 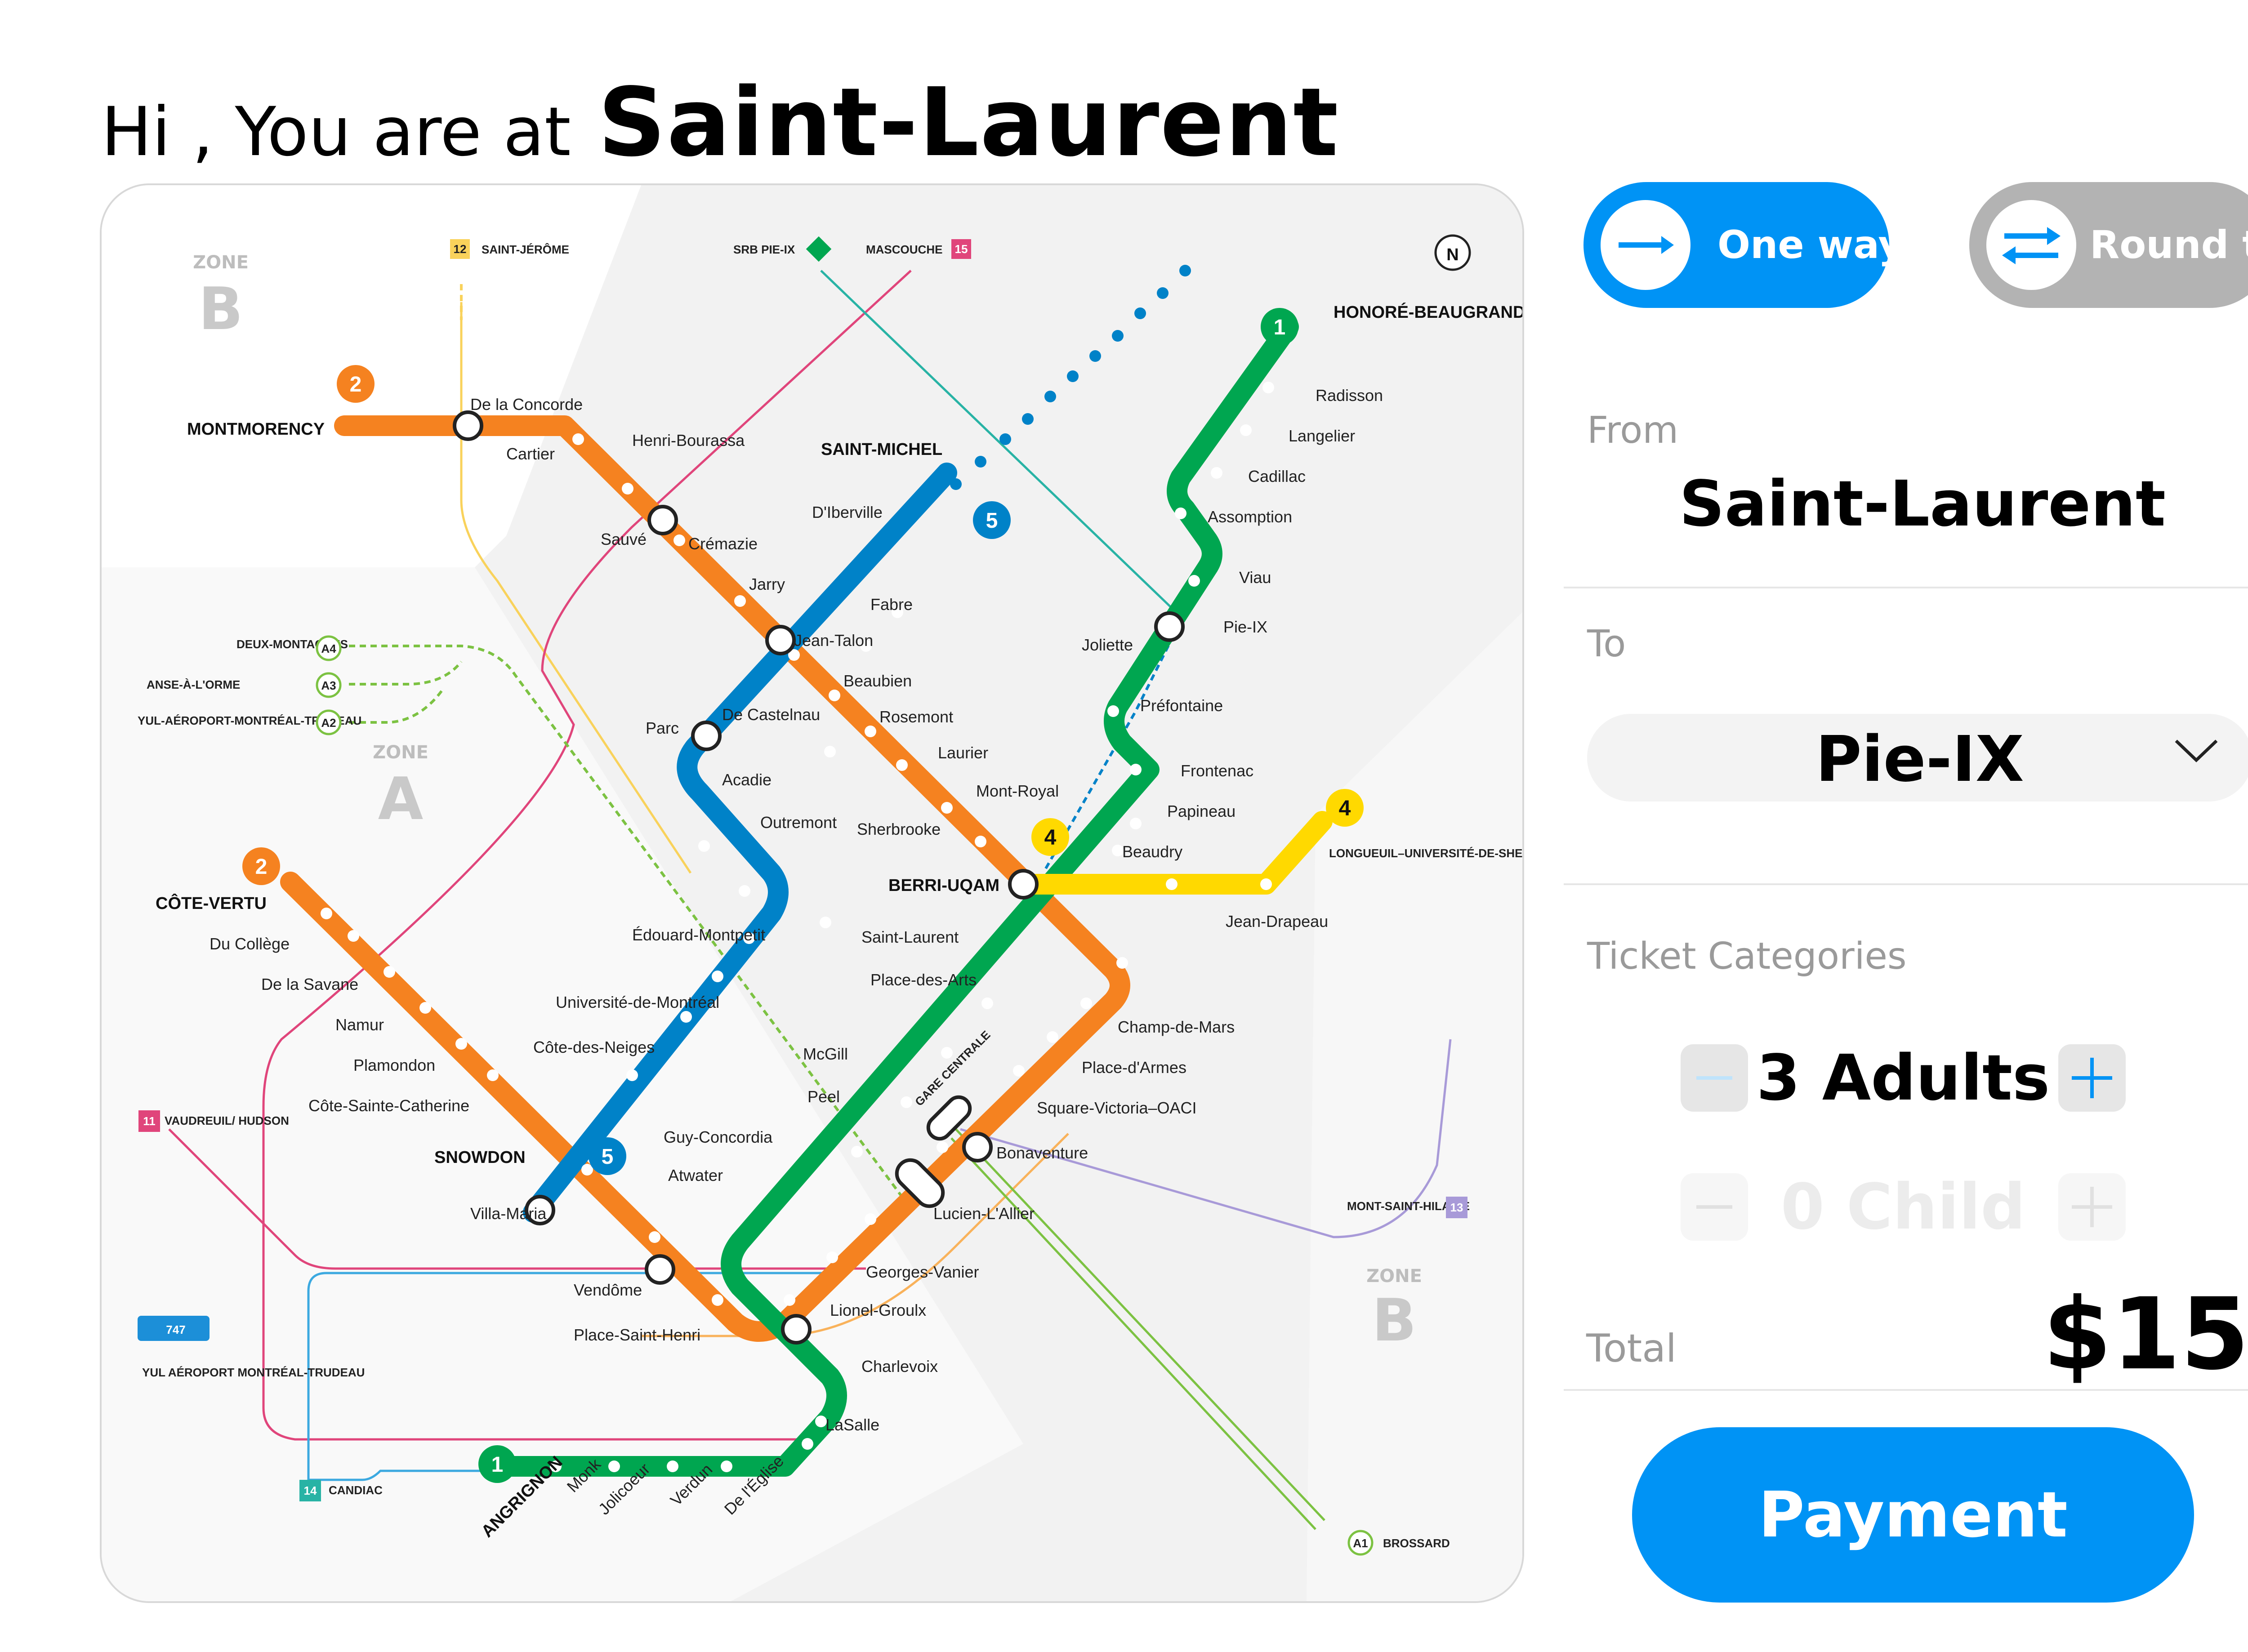 What do you see at coordinates (1250, 517) in the screenshot?
I see `station-label: Assomption` at bounding box center [1250, 517].